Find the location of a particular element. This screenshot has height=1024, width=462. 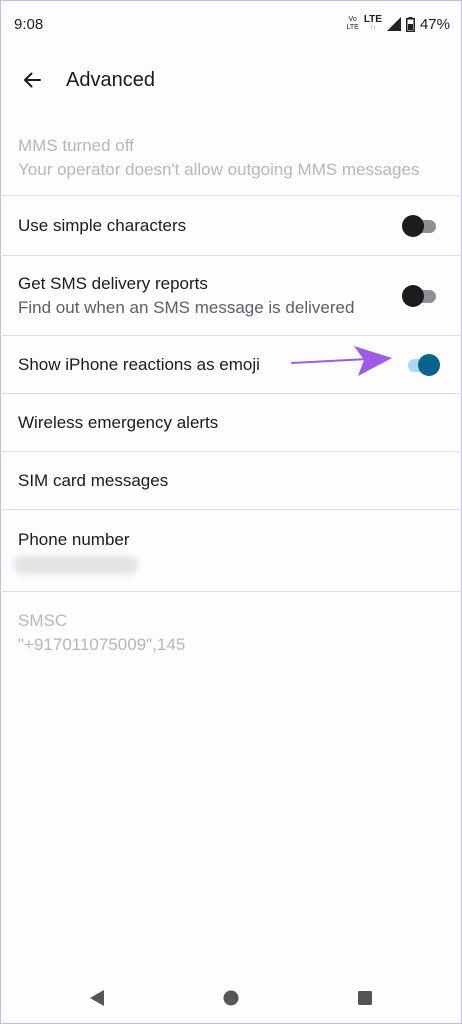

sim-messages-title: SIM card messages is located at coordinates (93, 480).